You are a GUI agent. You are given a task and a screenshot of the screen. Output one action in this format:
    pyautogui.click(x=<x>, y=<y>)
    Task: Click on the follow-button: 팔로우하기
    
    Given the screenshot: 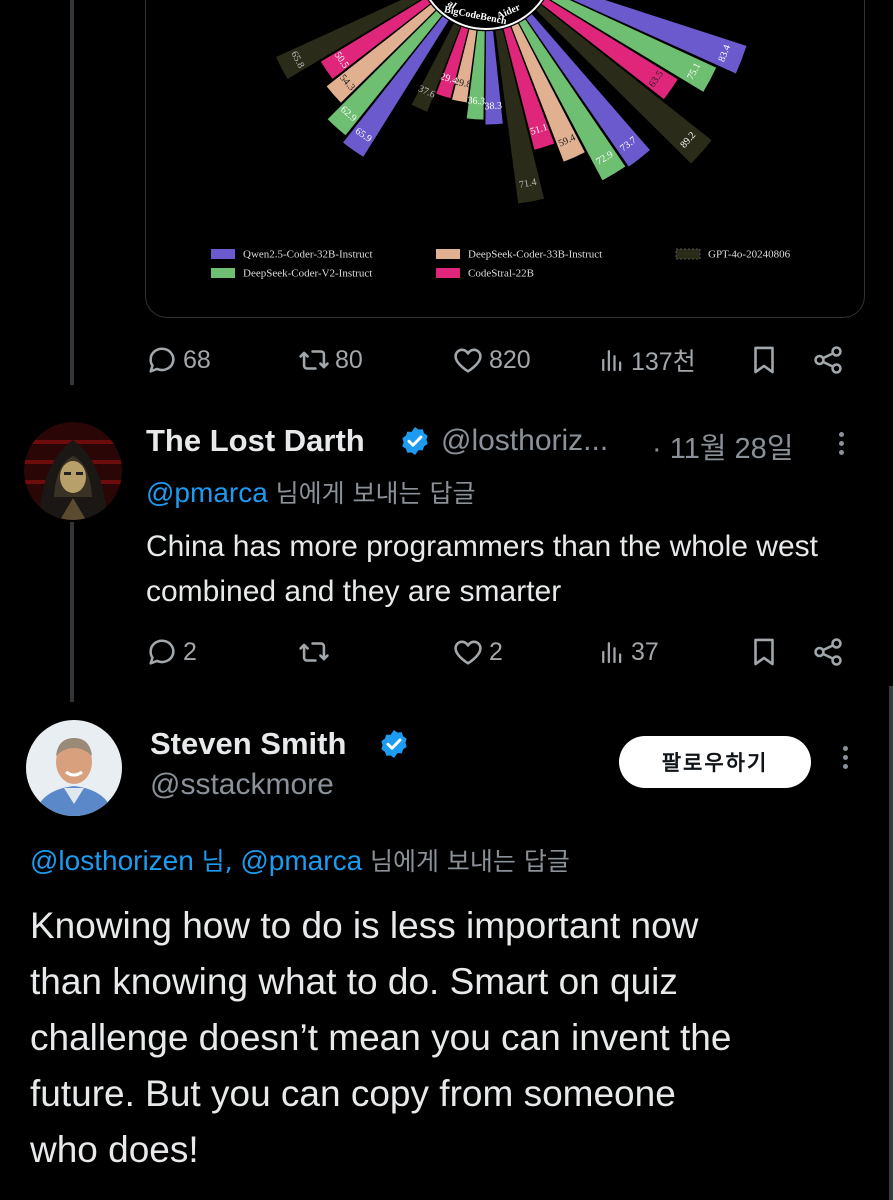 What is the action you would take?
    pyautogui.click(x=715, y=762)
    